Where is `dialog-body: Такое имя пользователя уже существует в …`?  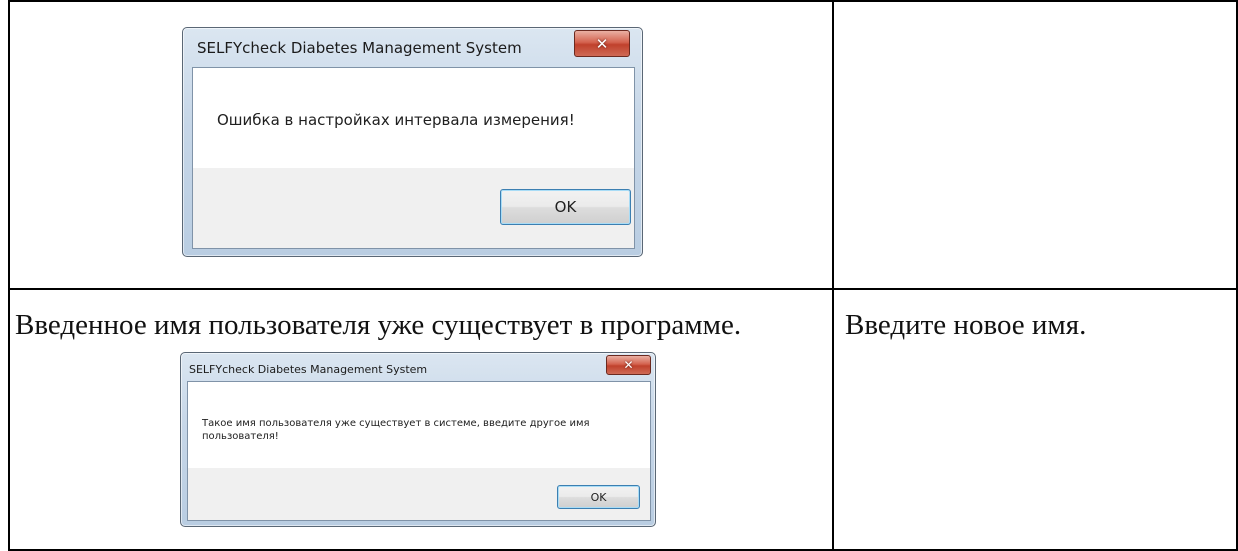
dialog-body: Такое имя пользователя уже существует в … is located at coordinates (419, 451).